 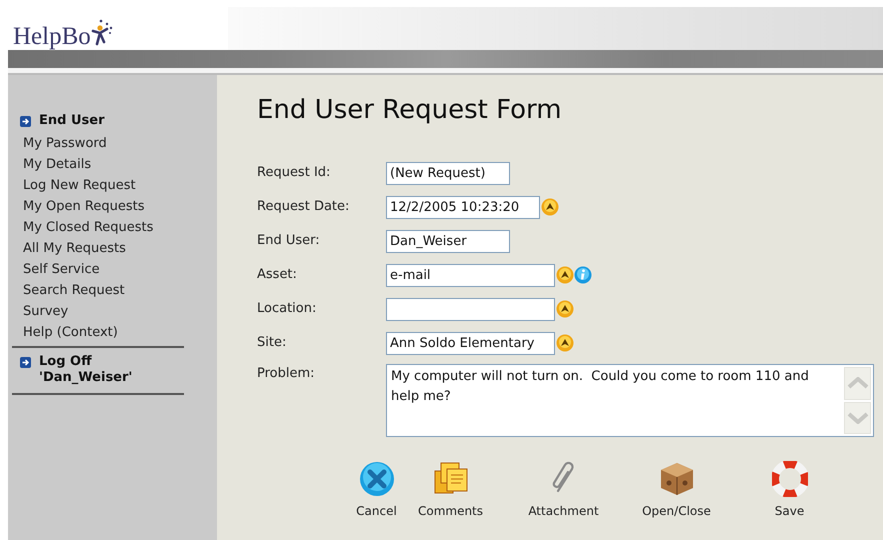 What do you see at coordinates (277, 275) in the screenshot?
I see `field-label: Asset:` at bounding box center [277, 275].